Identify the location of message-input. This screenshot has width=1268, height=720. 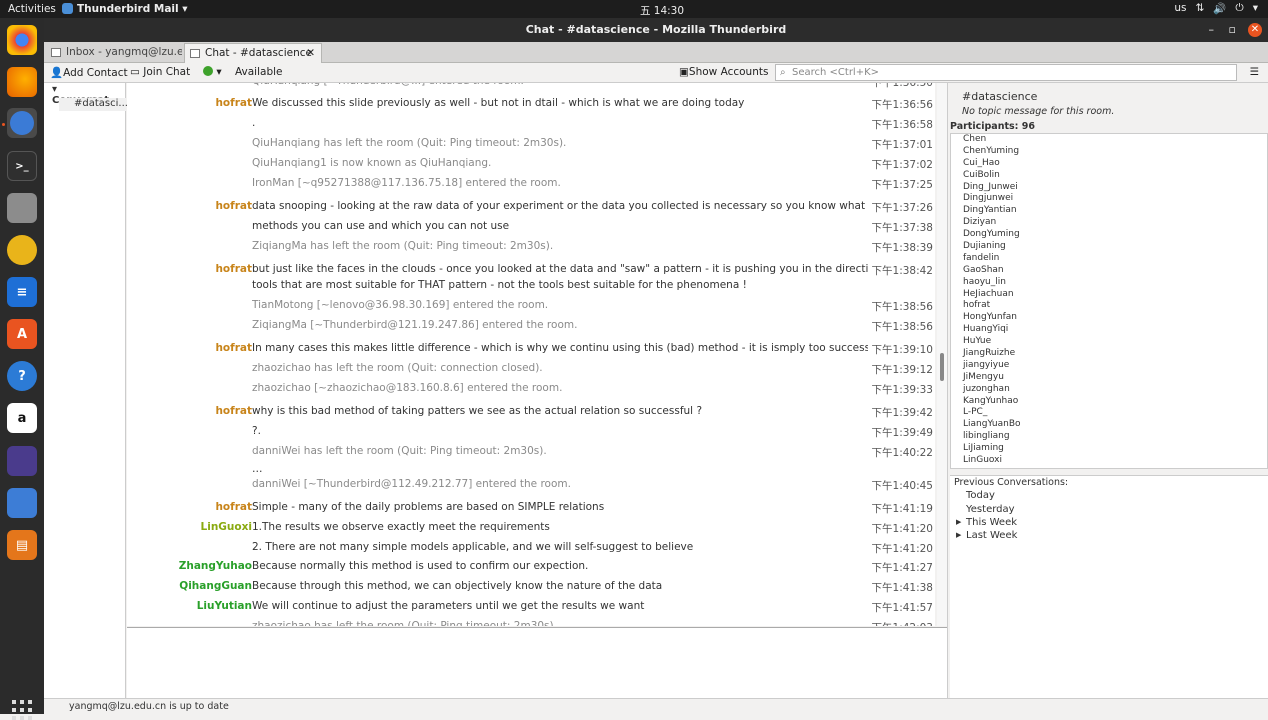
(537, 662).